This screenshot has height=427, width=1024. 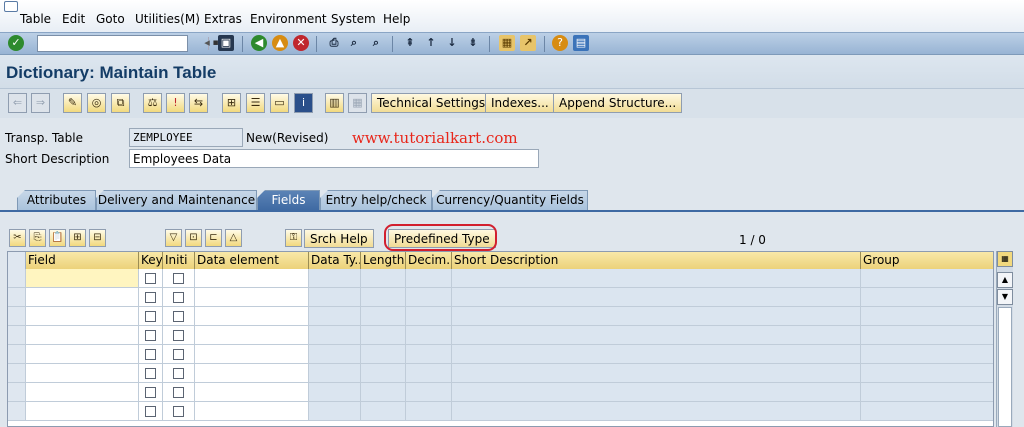 I want to click on tab-fields: Fields, so click(x=288, y=200).